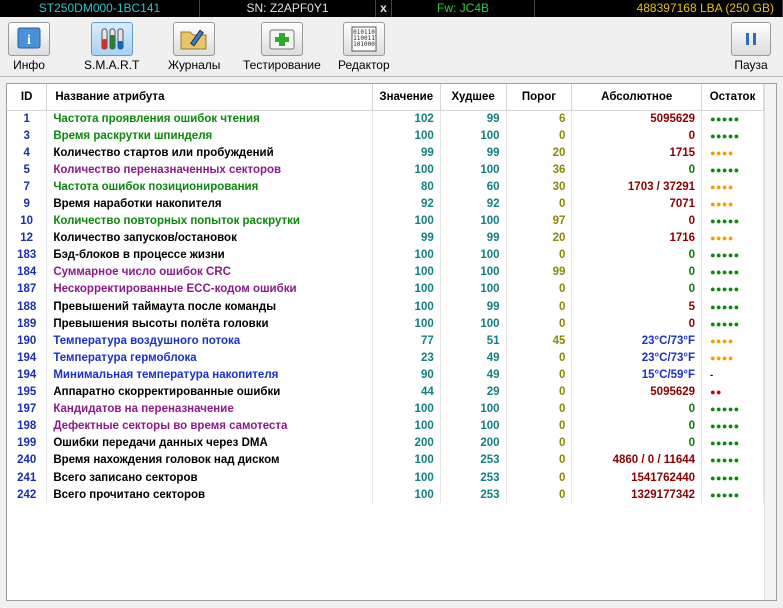 The height and width of the screenshot is (608, 783). Describe the element at coordinates (209, 358) in the screenshot. I see `attribute-name: Температура гермоблока` at that location.